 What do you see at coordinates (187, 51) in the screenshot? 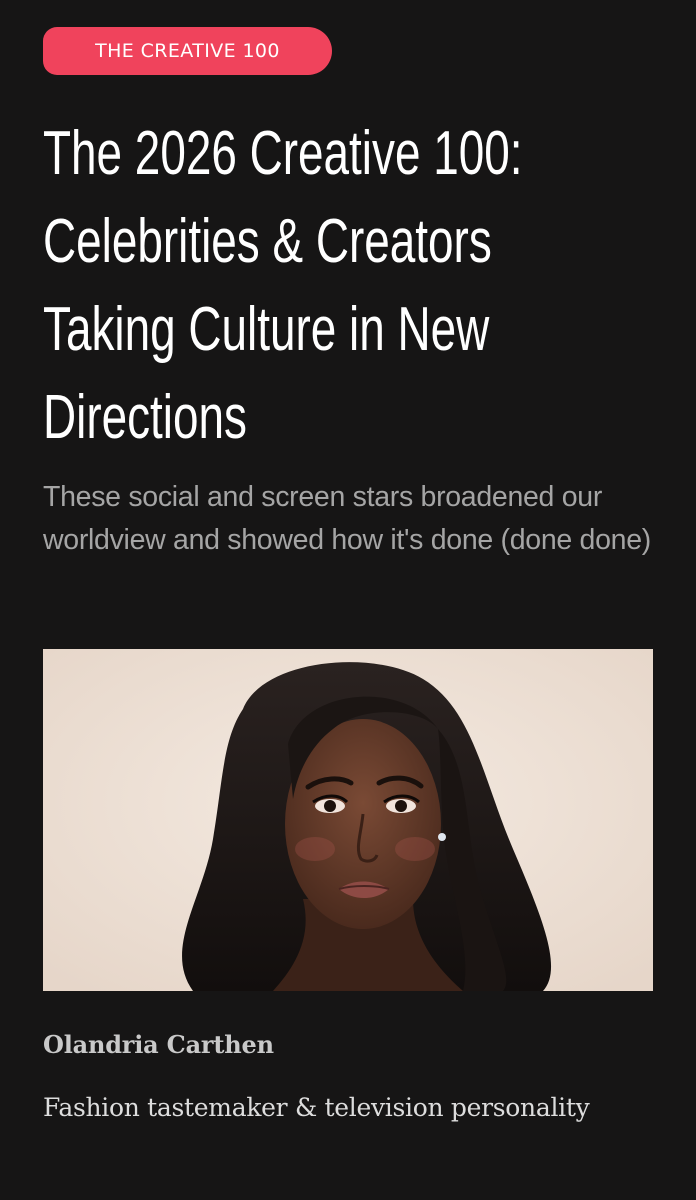
I see `category-tag: THE CREATIVE 100` at bounding box center [187, 51].